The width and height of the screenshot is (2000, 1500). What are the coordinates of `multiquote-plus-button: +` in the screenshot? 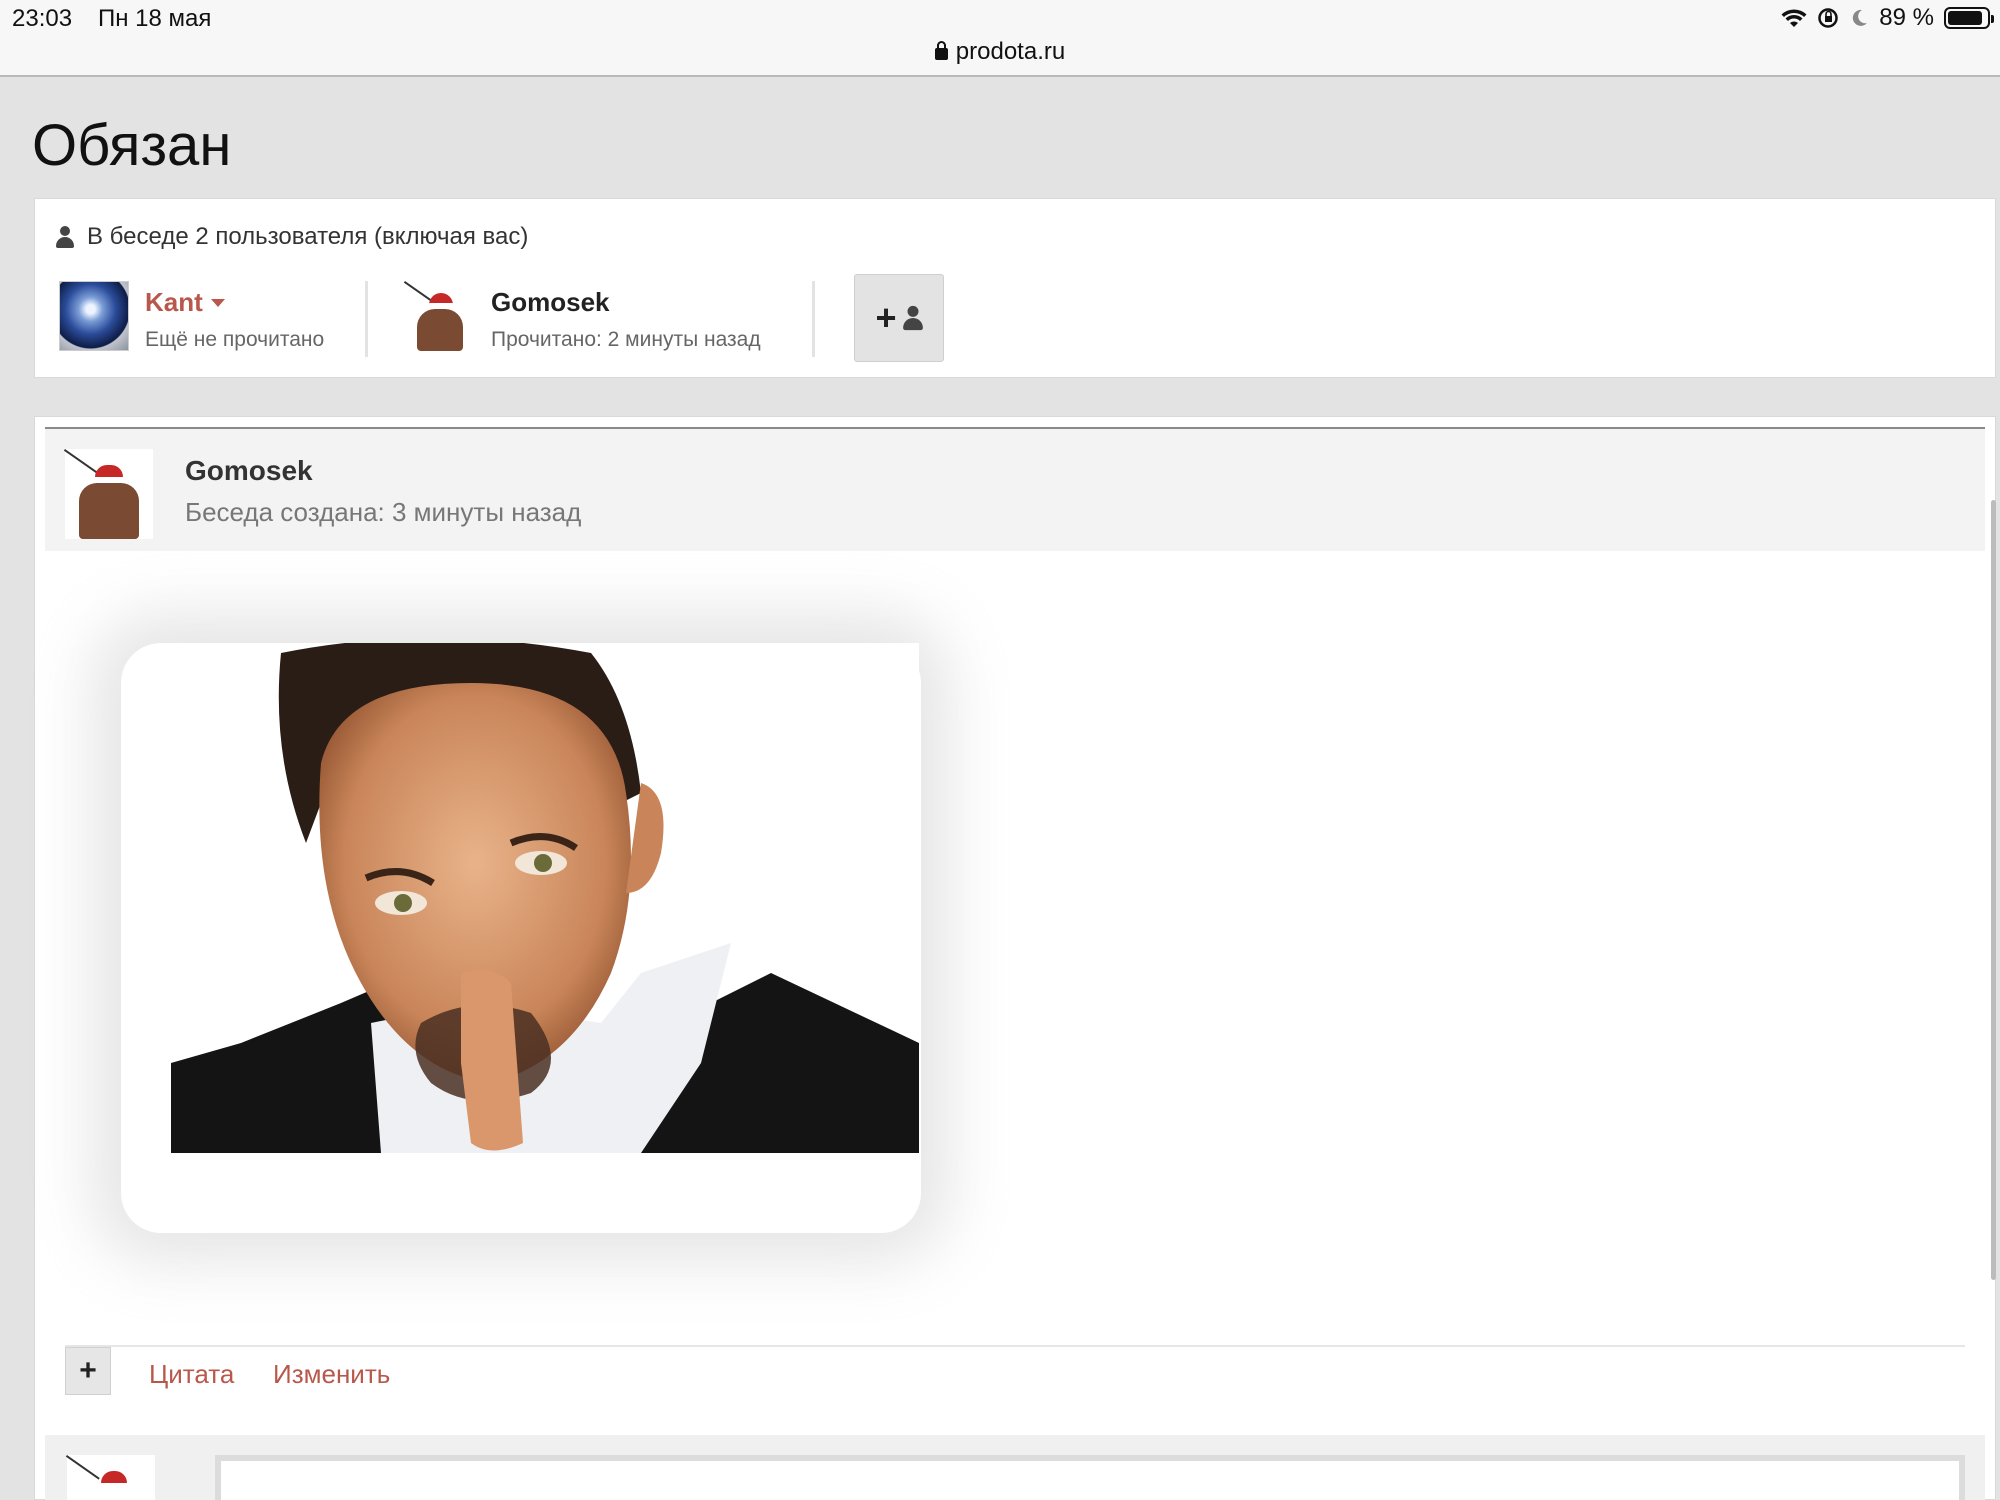 It's located at (88, 1371).